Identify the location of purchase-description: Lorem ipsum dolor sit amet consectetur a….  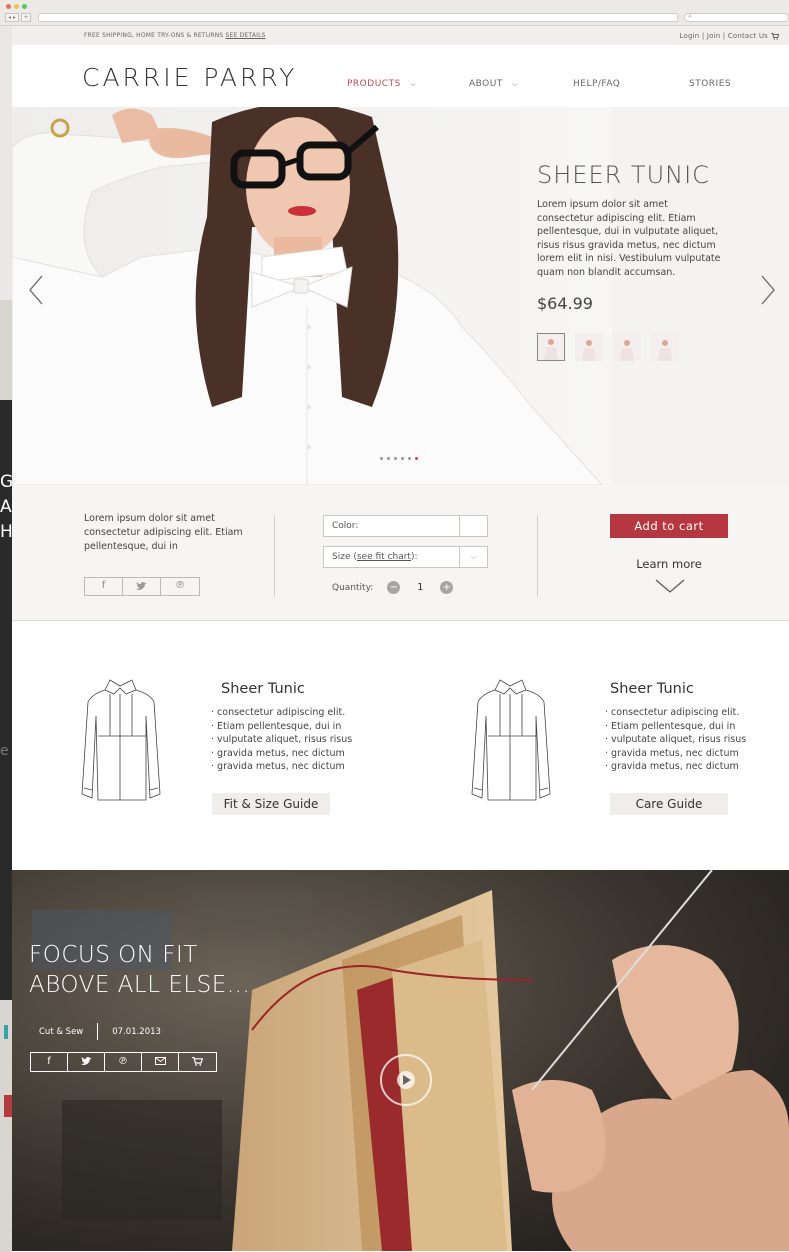
(163, 532).